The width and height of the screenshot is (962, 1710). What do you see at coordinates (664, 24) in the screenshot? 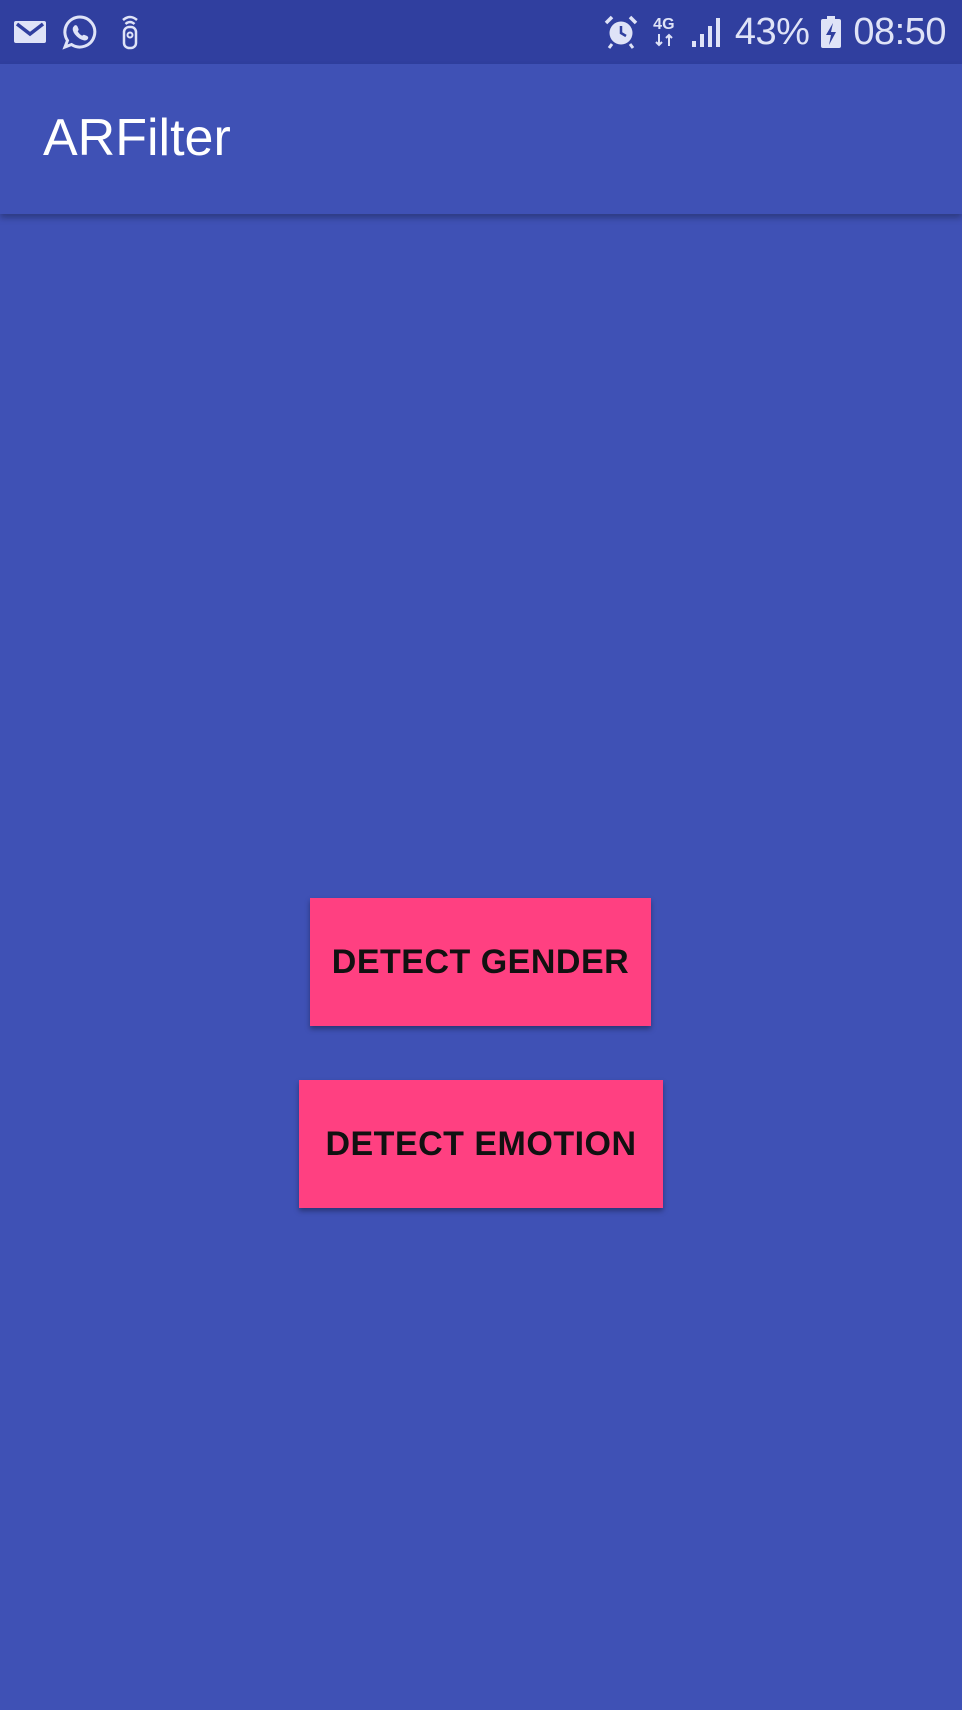
I see `network-type-label: 4G` at bounding box center [664, 24].